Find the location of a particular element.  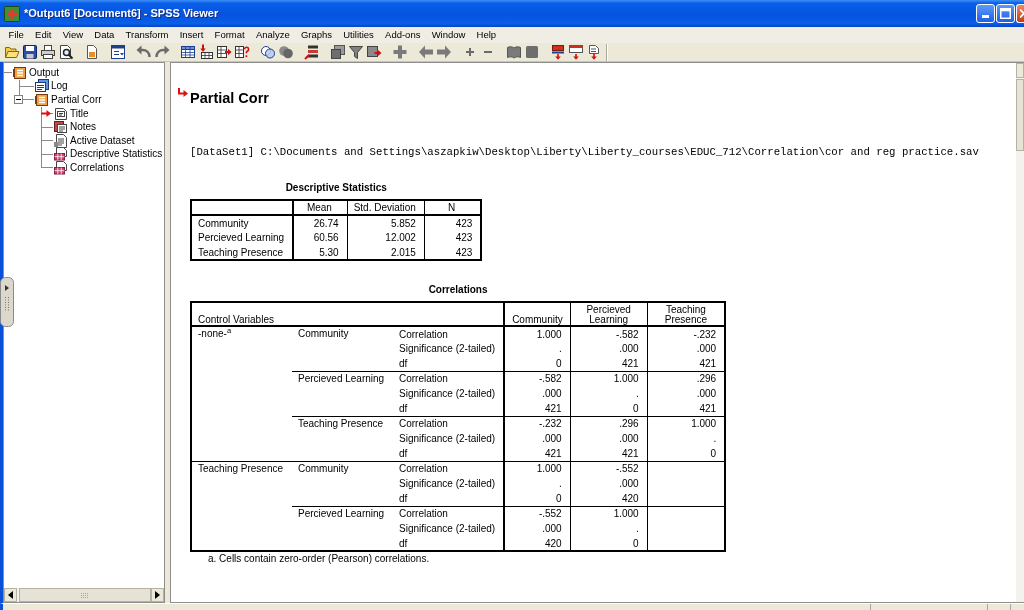

grip-icon is located at coordinates (85, 595).